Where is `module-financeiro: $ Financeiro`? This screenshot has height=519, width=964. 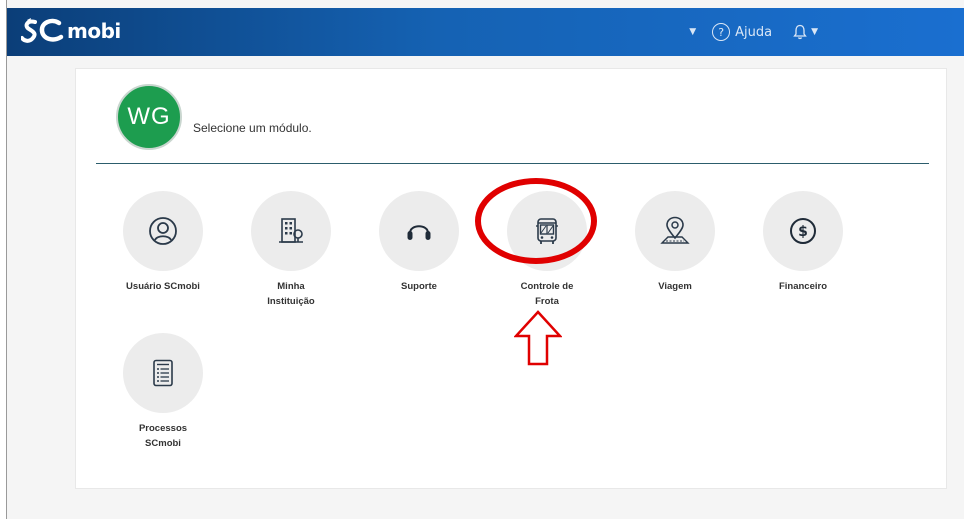
module-financeiro: $ Financeiro is located at coordinates (803, 242).